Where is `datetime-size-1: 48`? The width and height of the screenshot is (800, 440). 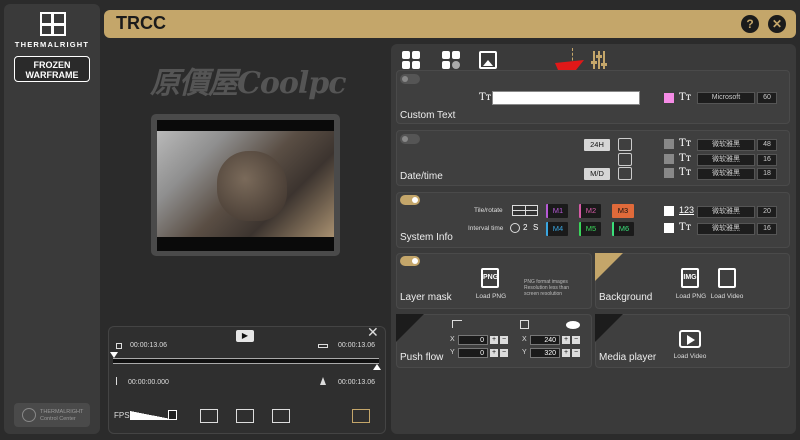 datetime-size-1: 48 is located at coordinates (767, 145).